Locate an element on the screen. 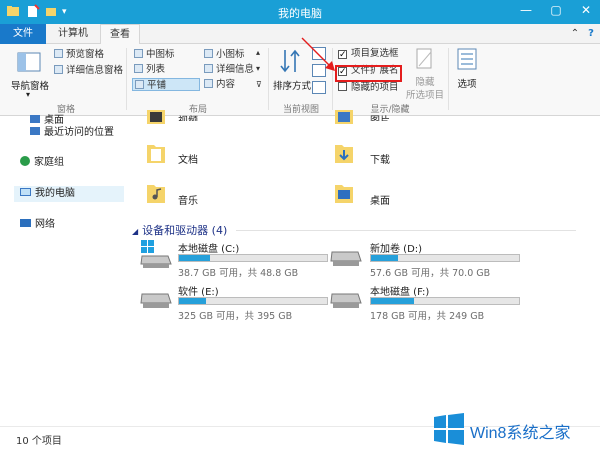  drive-e-icon is located at coordinates (156, 299).